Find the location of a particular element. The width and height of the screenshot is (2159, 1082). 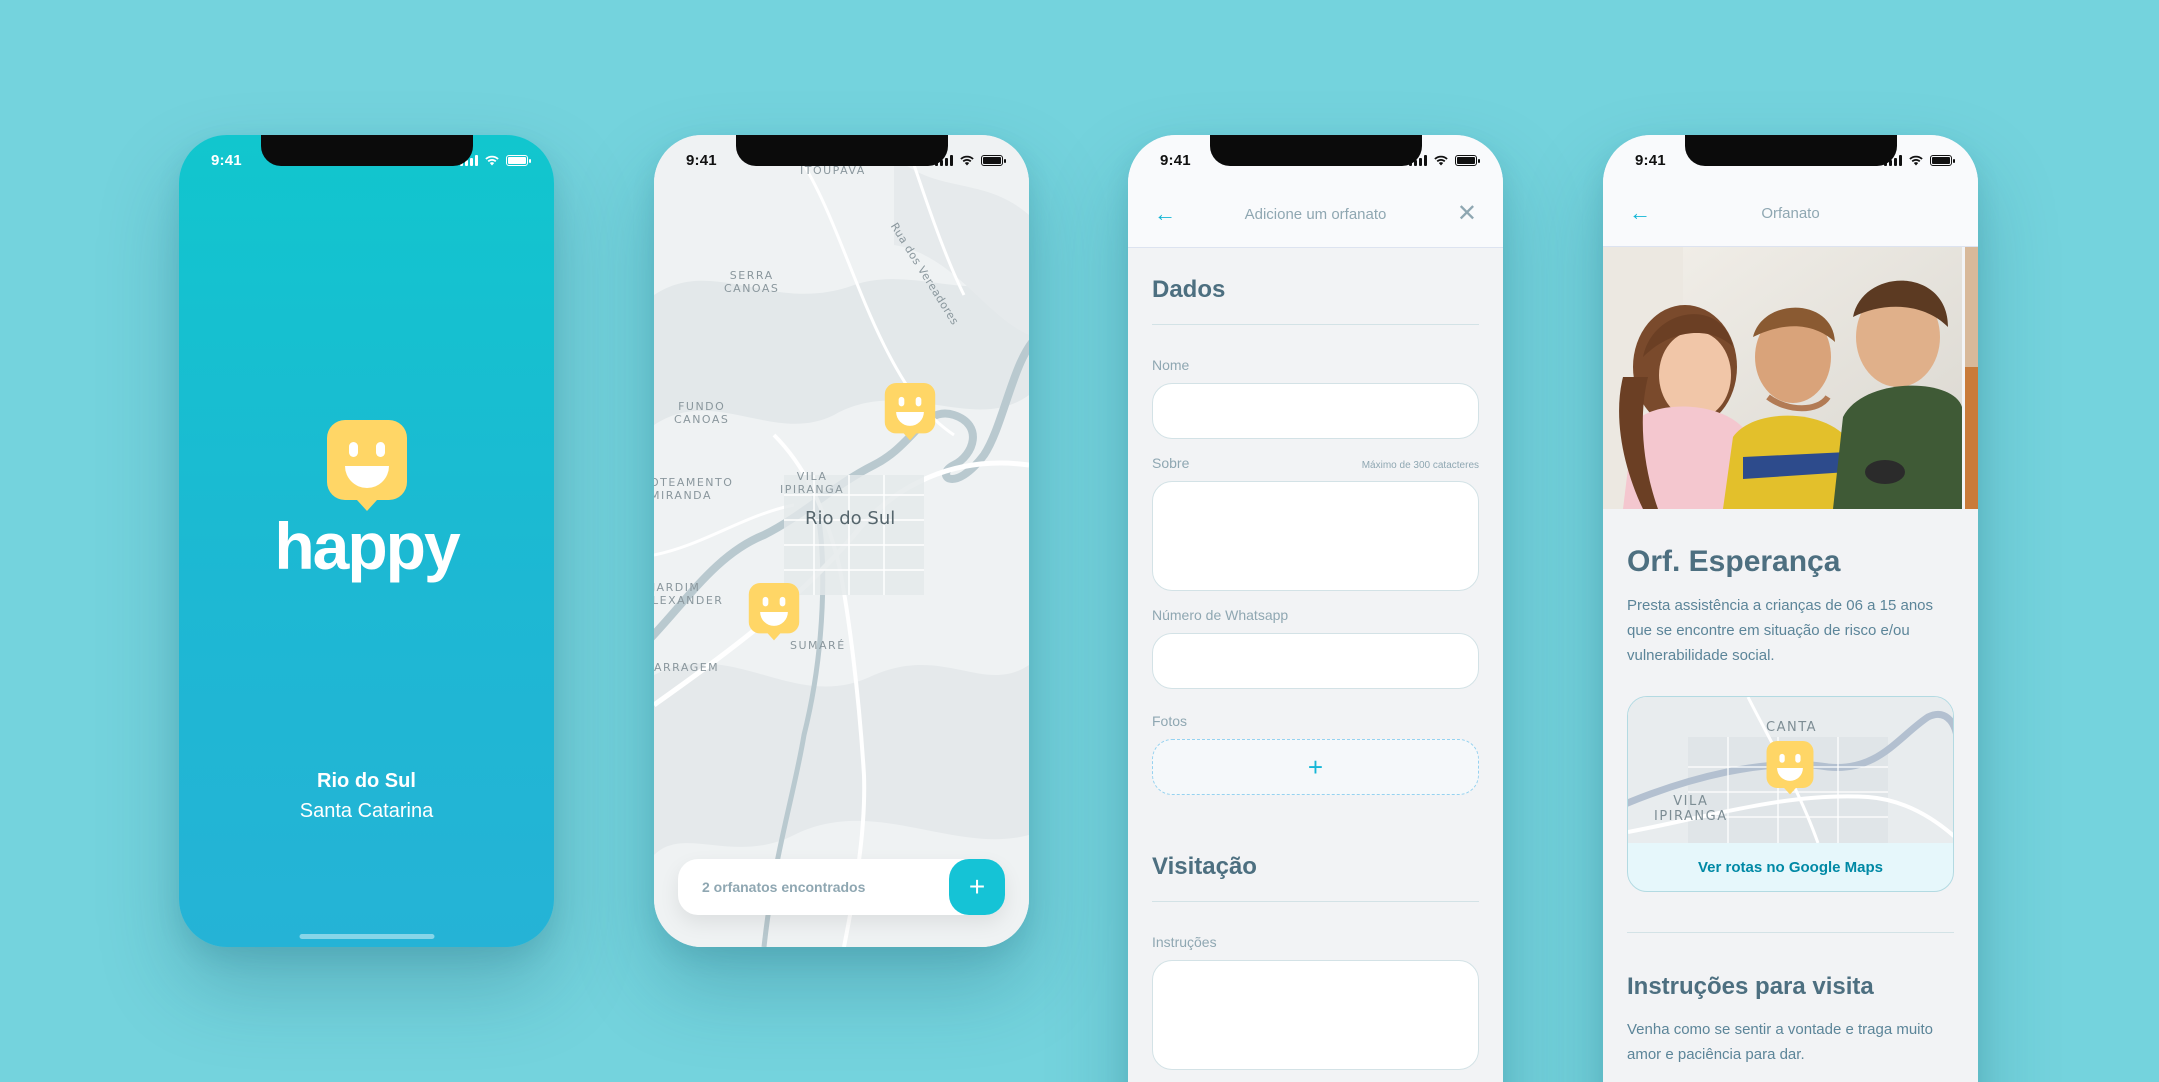

label-sobre: Sobre is located at coordinates (1171, 463).